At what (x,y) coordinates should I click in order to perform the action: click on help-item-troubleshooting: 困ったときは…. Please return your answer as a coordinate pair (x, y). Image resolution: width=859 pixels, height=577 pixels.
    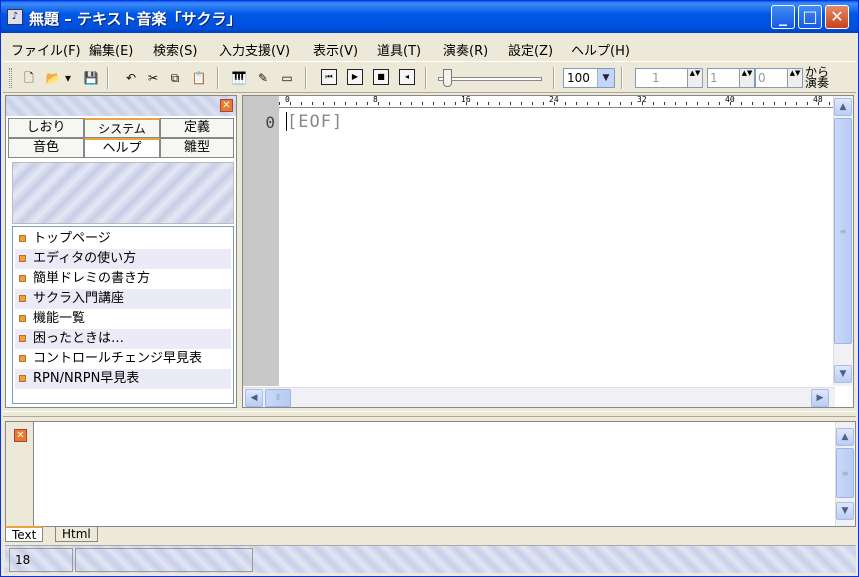
    Looking at the image, I should click on (123, 339).